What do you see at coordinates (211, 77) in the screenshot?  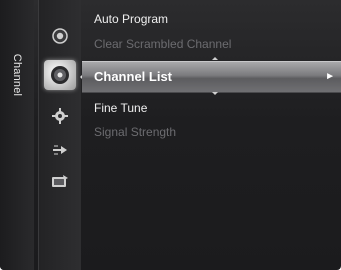 I see `menu-item-channel-list: Channel List ►` at bounding box center [211, 77].